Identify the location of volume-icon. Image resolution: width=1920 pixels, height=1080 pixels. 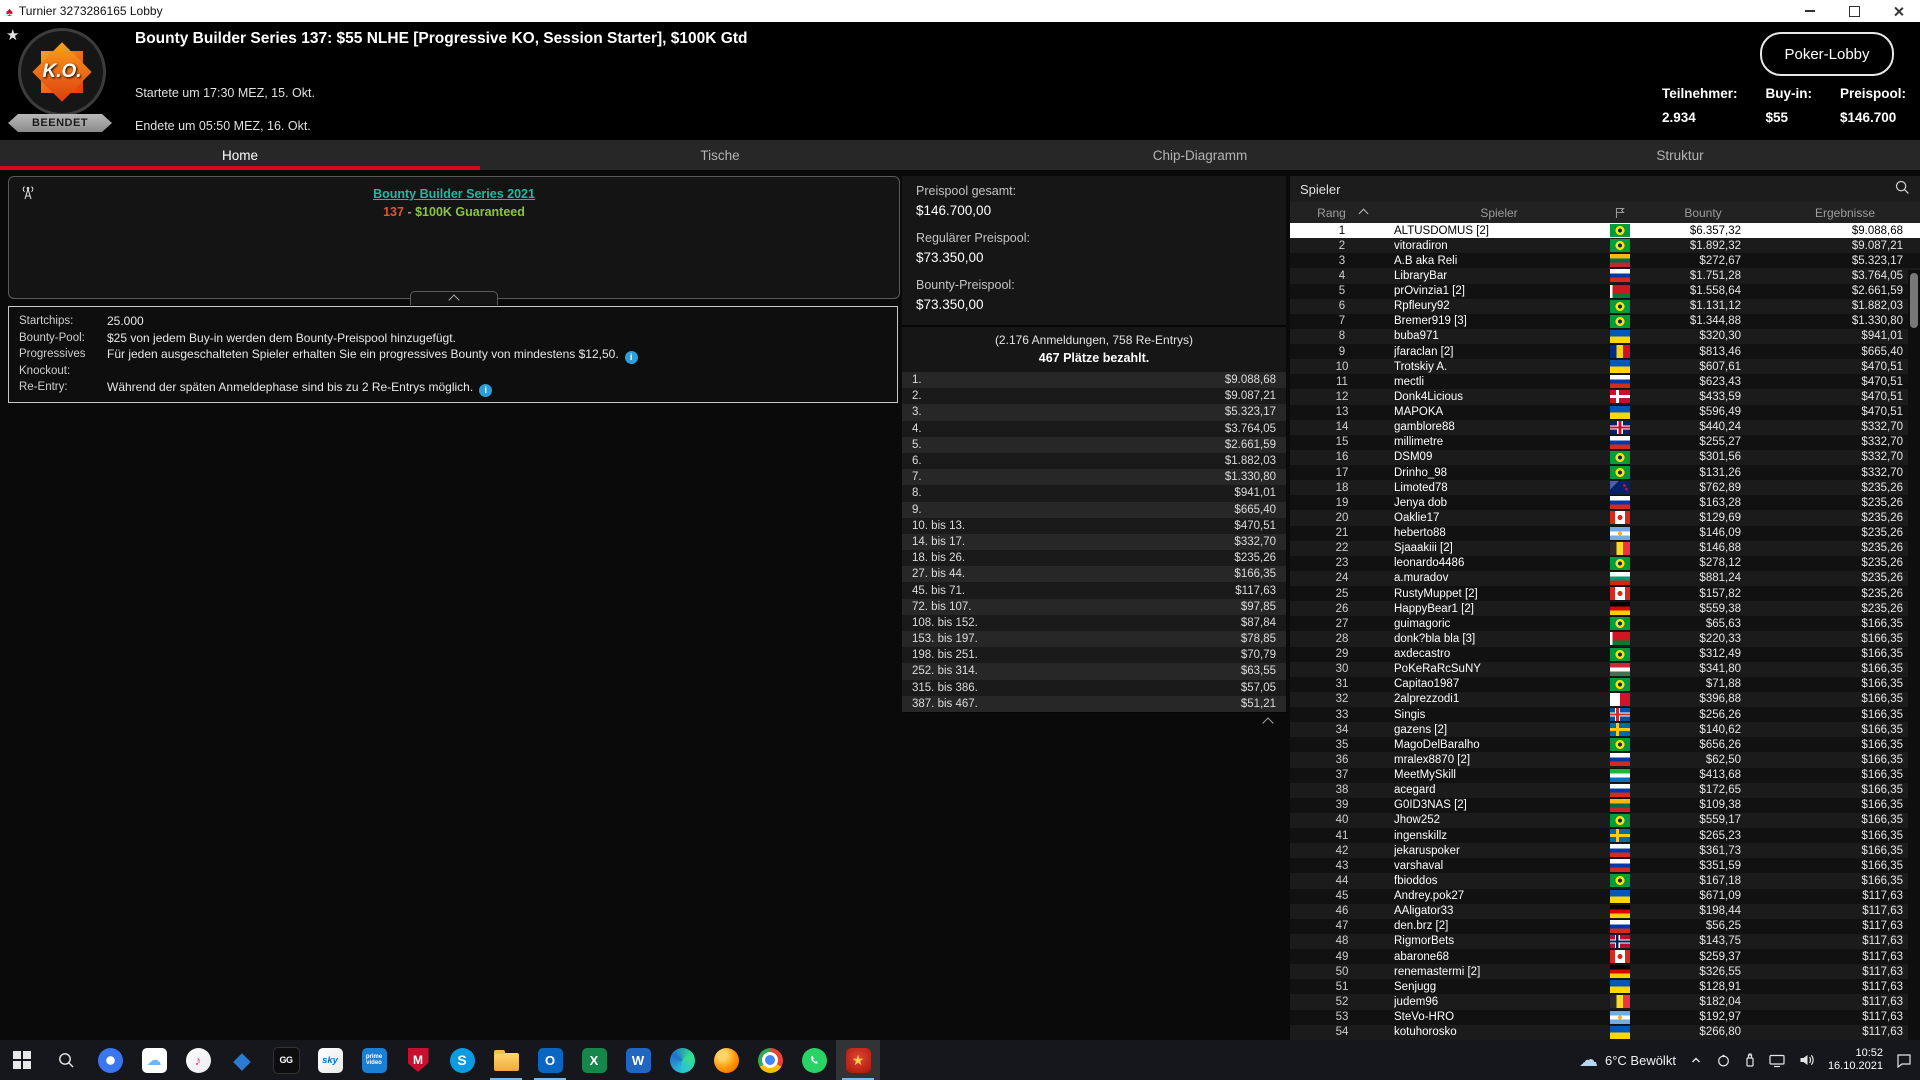
(1806, 1060).